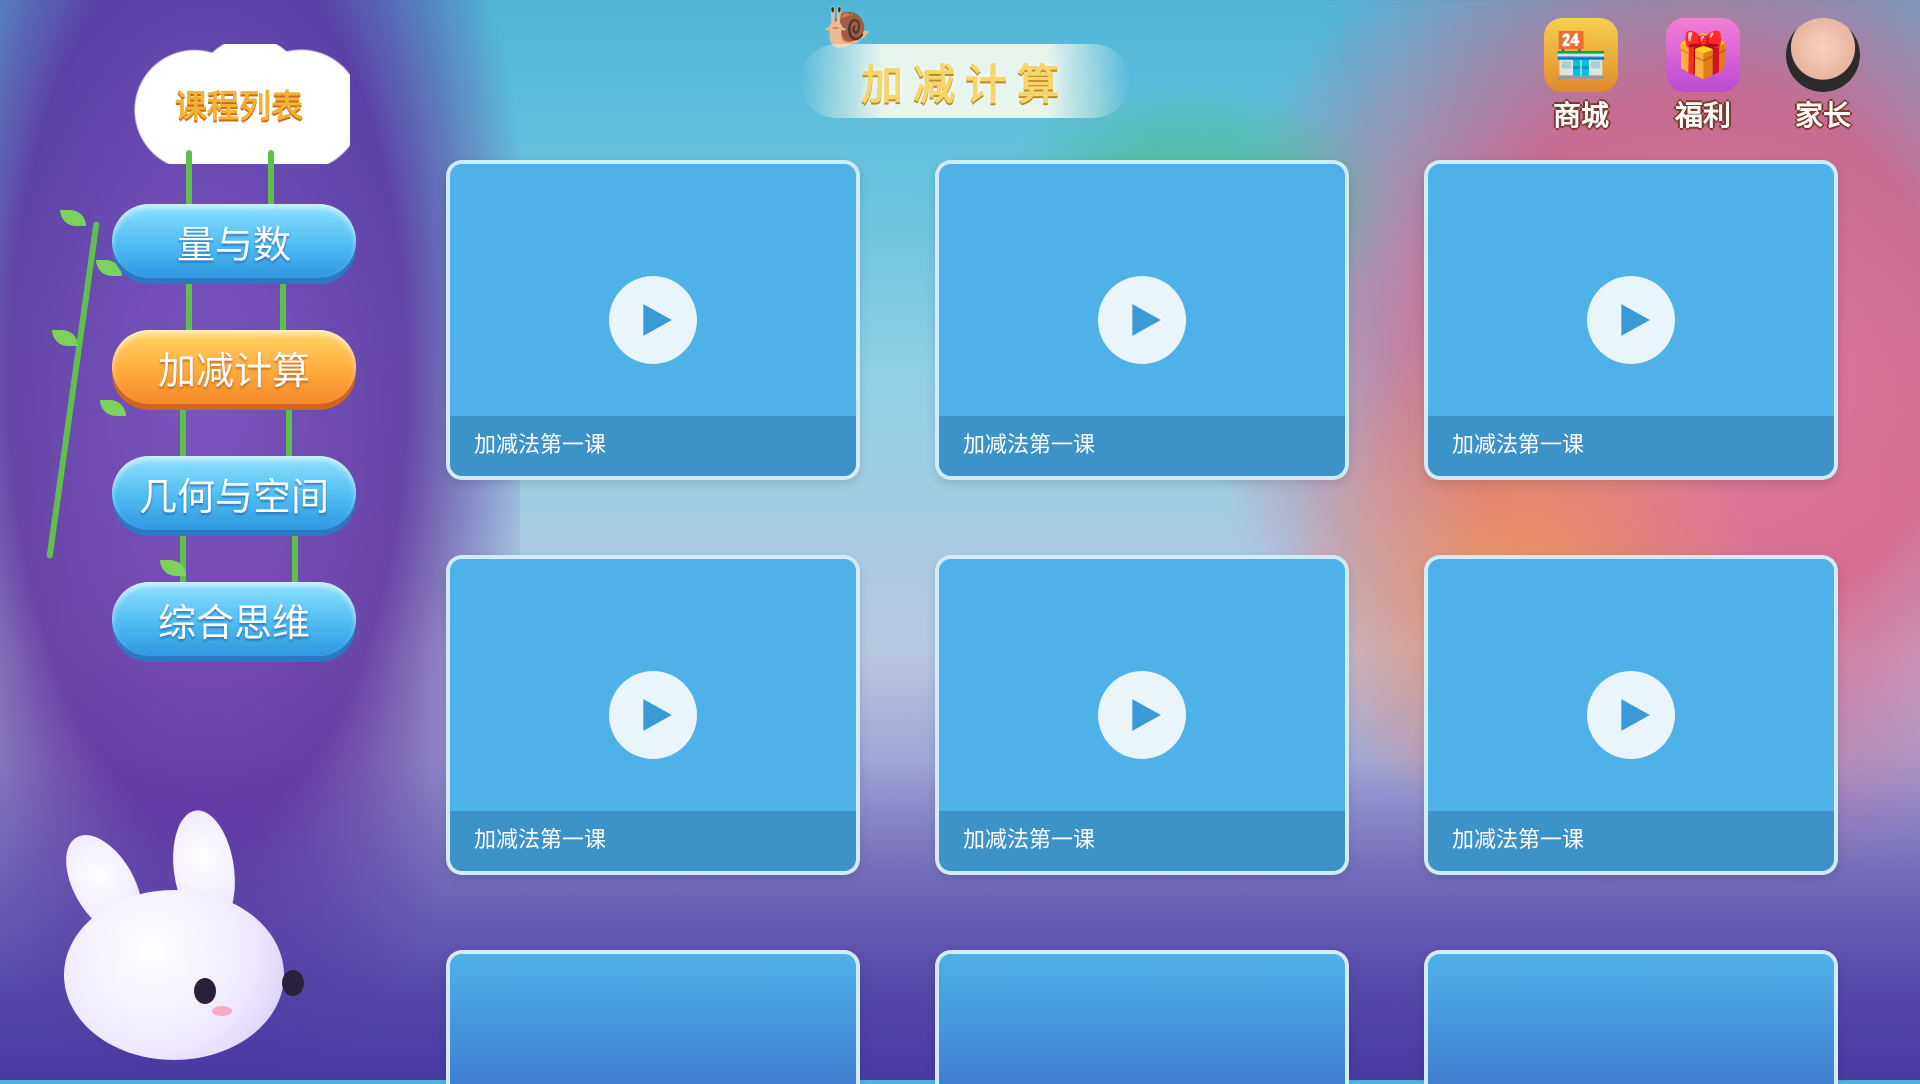 The height and width of the screenshot is (1084, 1920). What do you see at coordinates (233, 622) in the screenshot?
I see `sidebar-item-label: 综合思维` at bounding box center [233, 622].